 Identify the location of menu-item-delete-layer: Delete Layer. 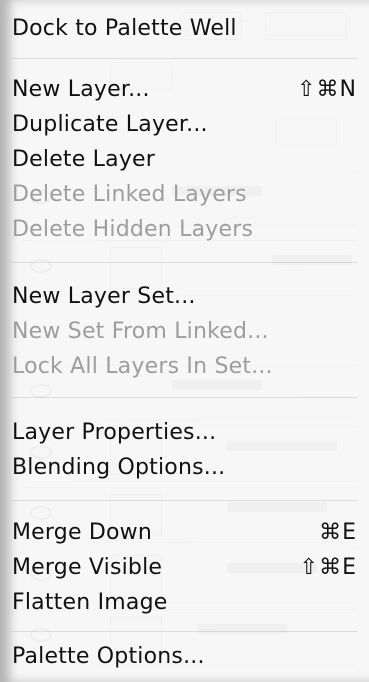
(184, 161).